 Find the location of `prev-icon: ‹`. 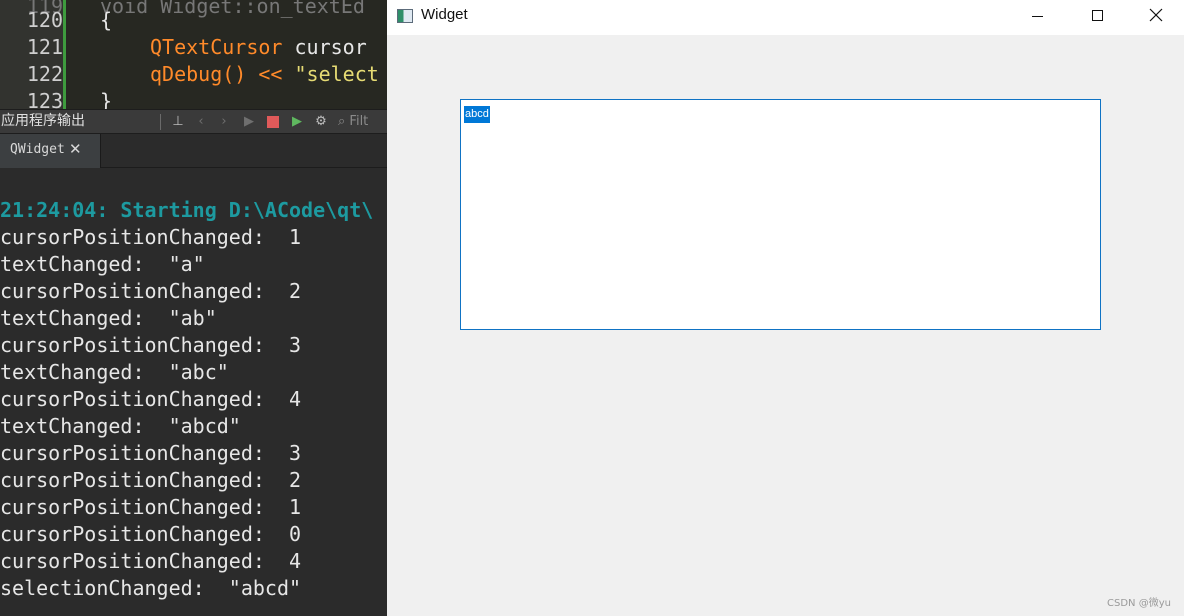

prev-icon: ‹ is located at coordinates (201, 122).